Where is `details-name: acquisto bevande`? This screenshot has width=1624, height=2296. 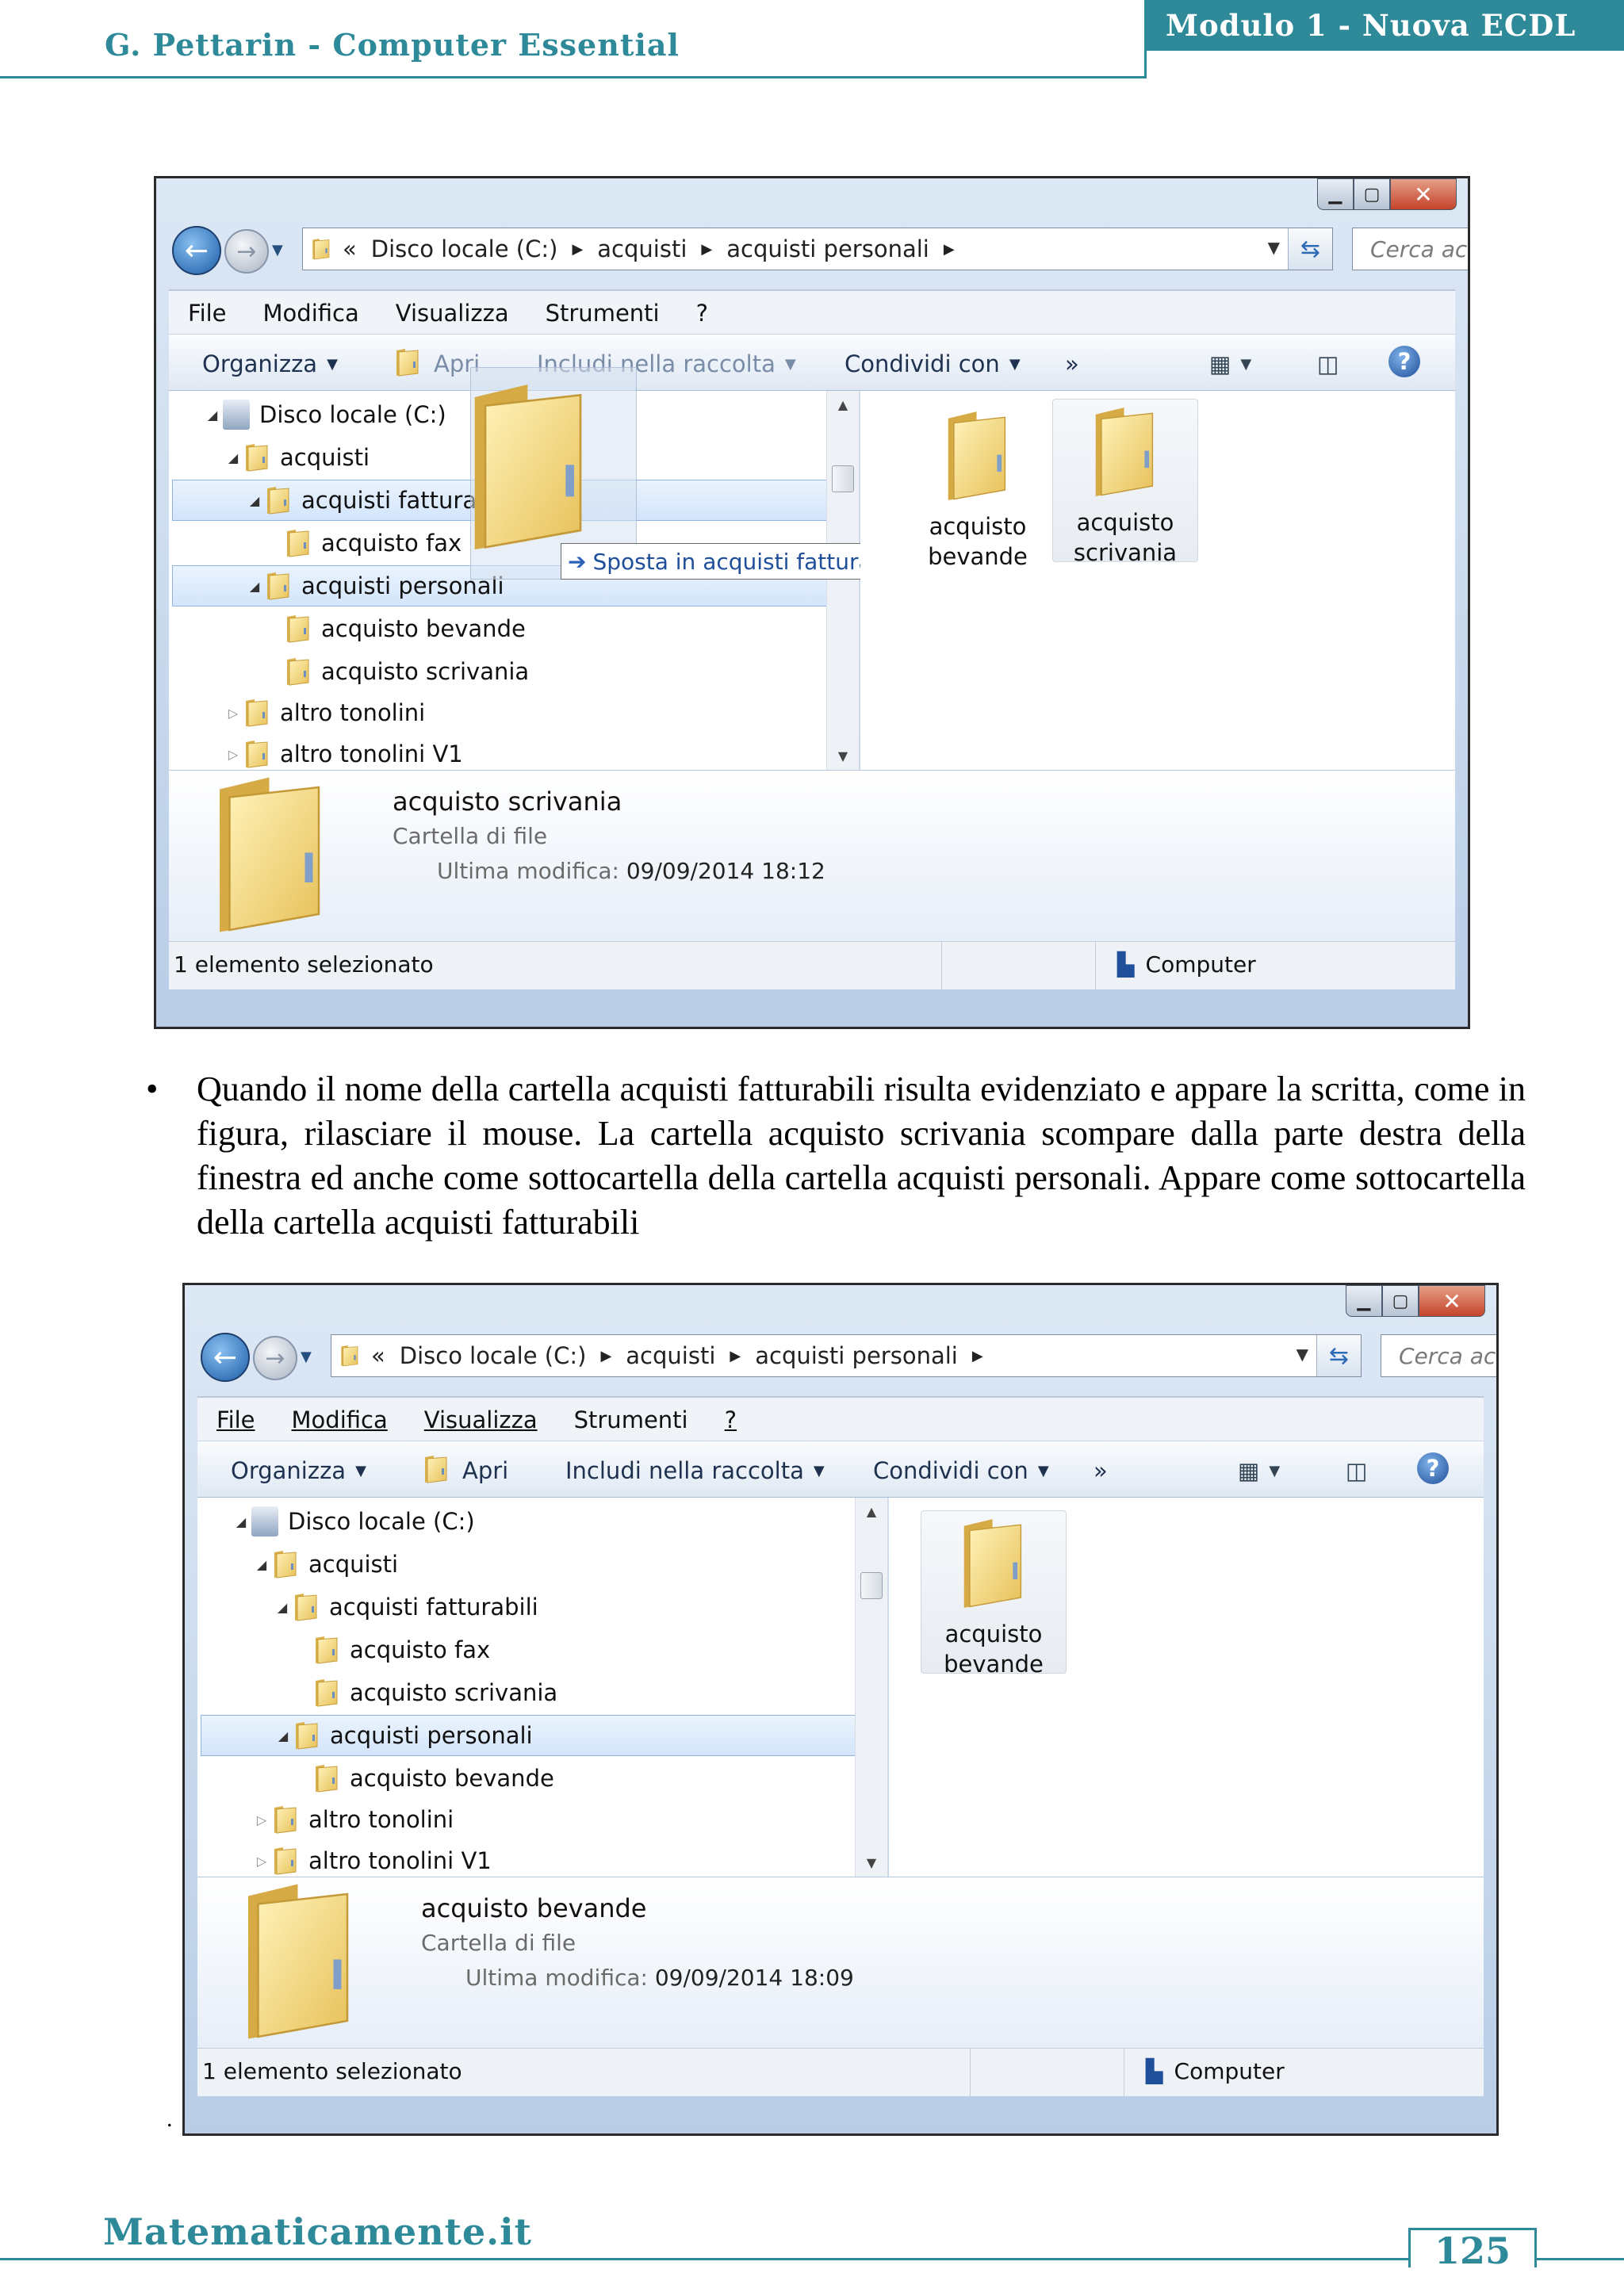
details-name: acquisto bevande is located at coordinates (534, 1908).